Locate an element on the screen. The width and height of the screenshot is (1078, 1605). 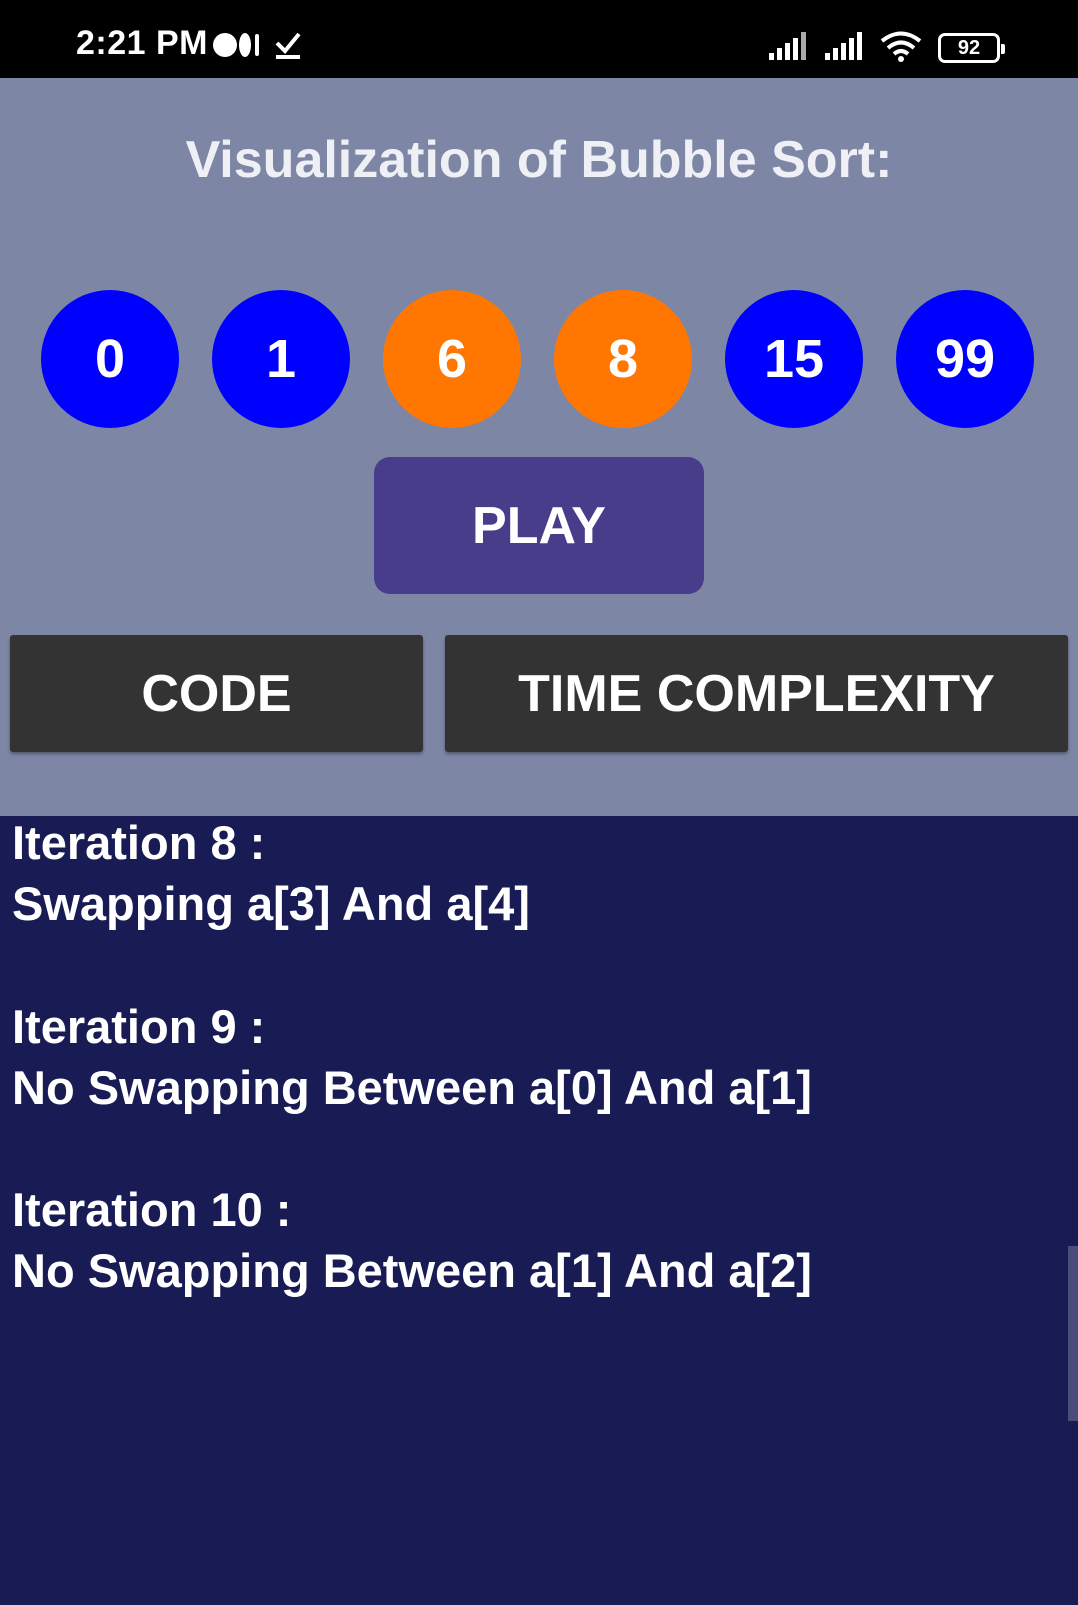
array-element-value: 8 is located at coordinates (623, 359).